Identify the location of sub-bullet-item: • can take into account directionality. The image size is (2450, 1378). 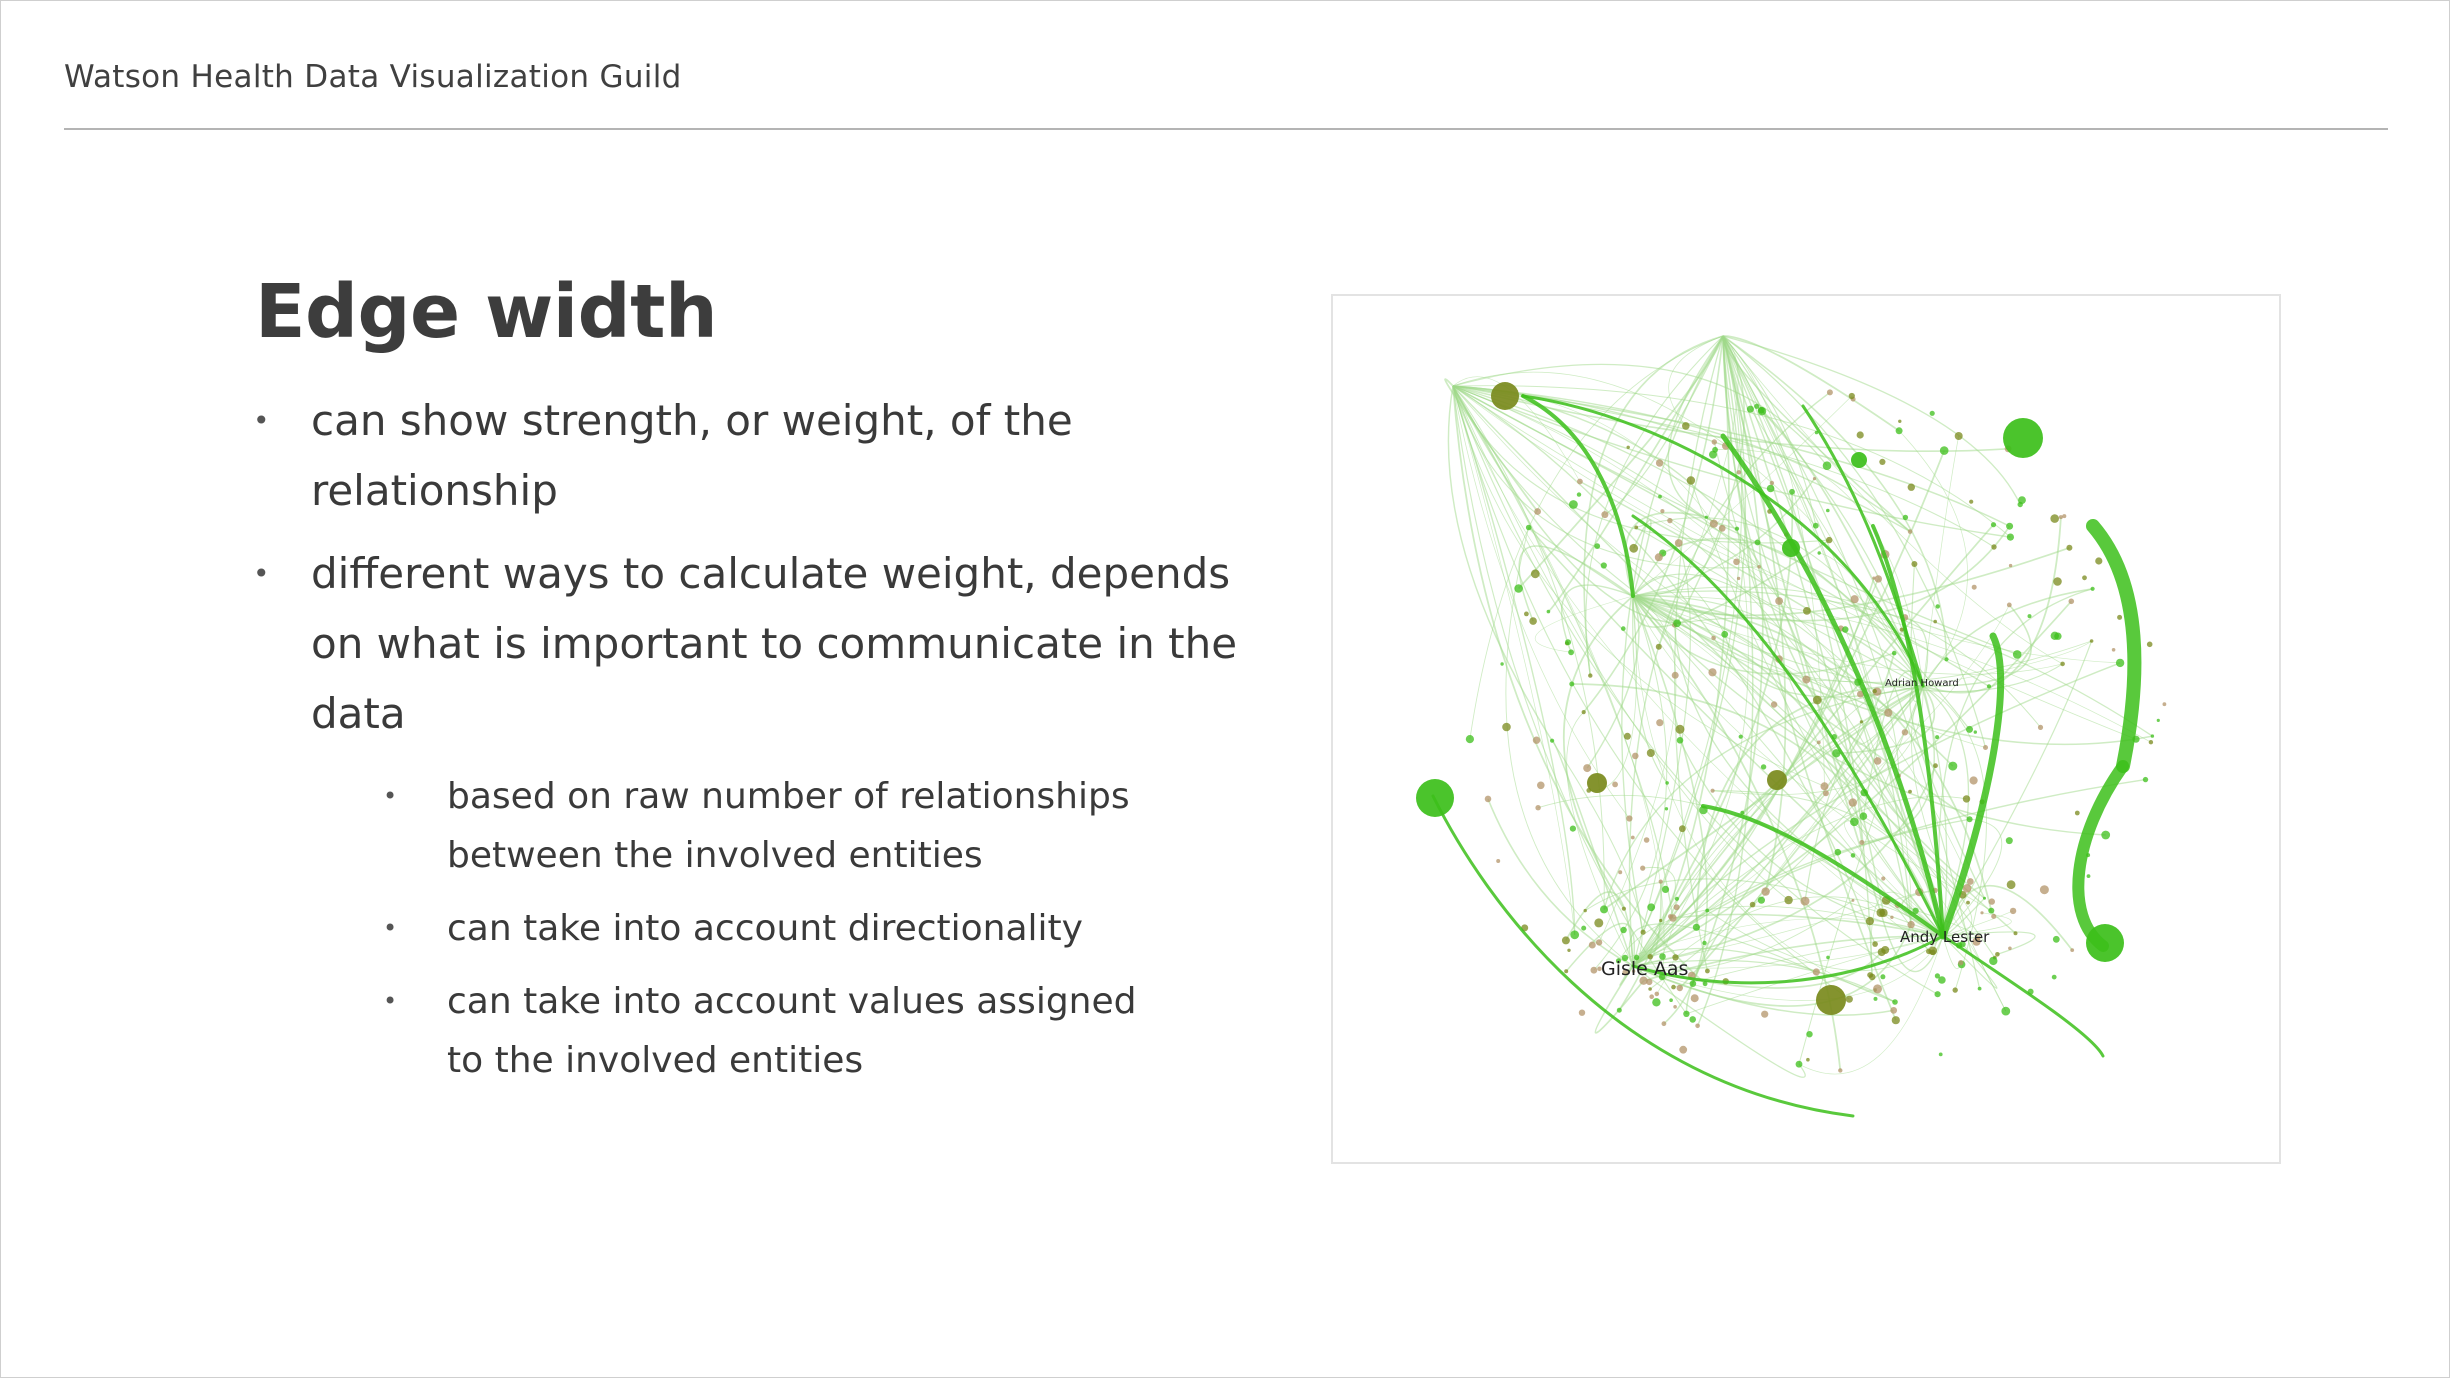
(769, 928).